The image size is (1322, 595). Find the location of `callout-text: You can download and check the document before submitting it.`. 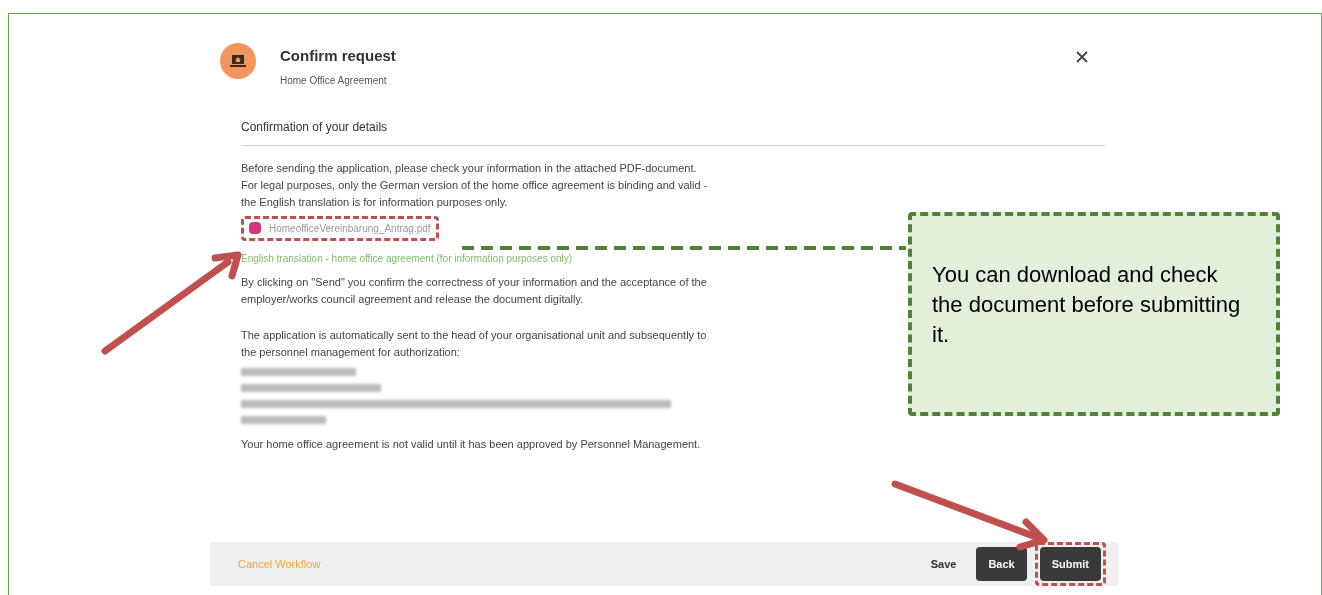

callout-text: You can download and check the document before submitting it. is located at coordinates (1087, 305).